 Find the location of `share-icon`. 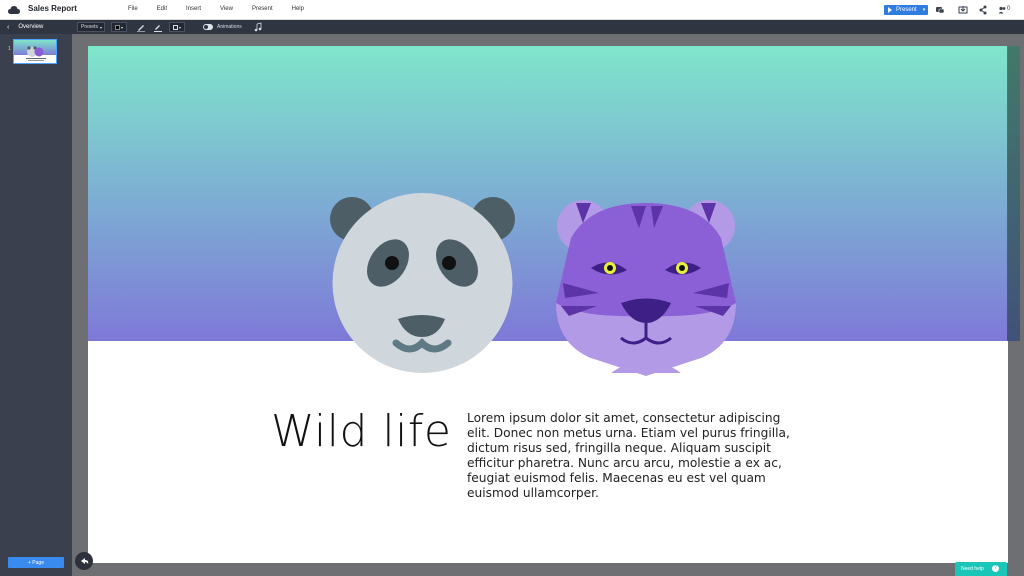

share-icon is located at coordinates (983, 10).